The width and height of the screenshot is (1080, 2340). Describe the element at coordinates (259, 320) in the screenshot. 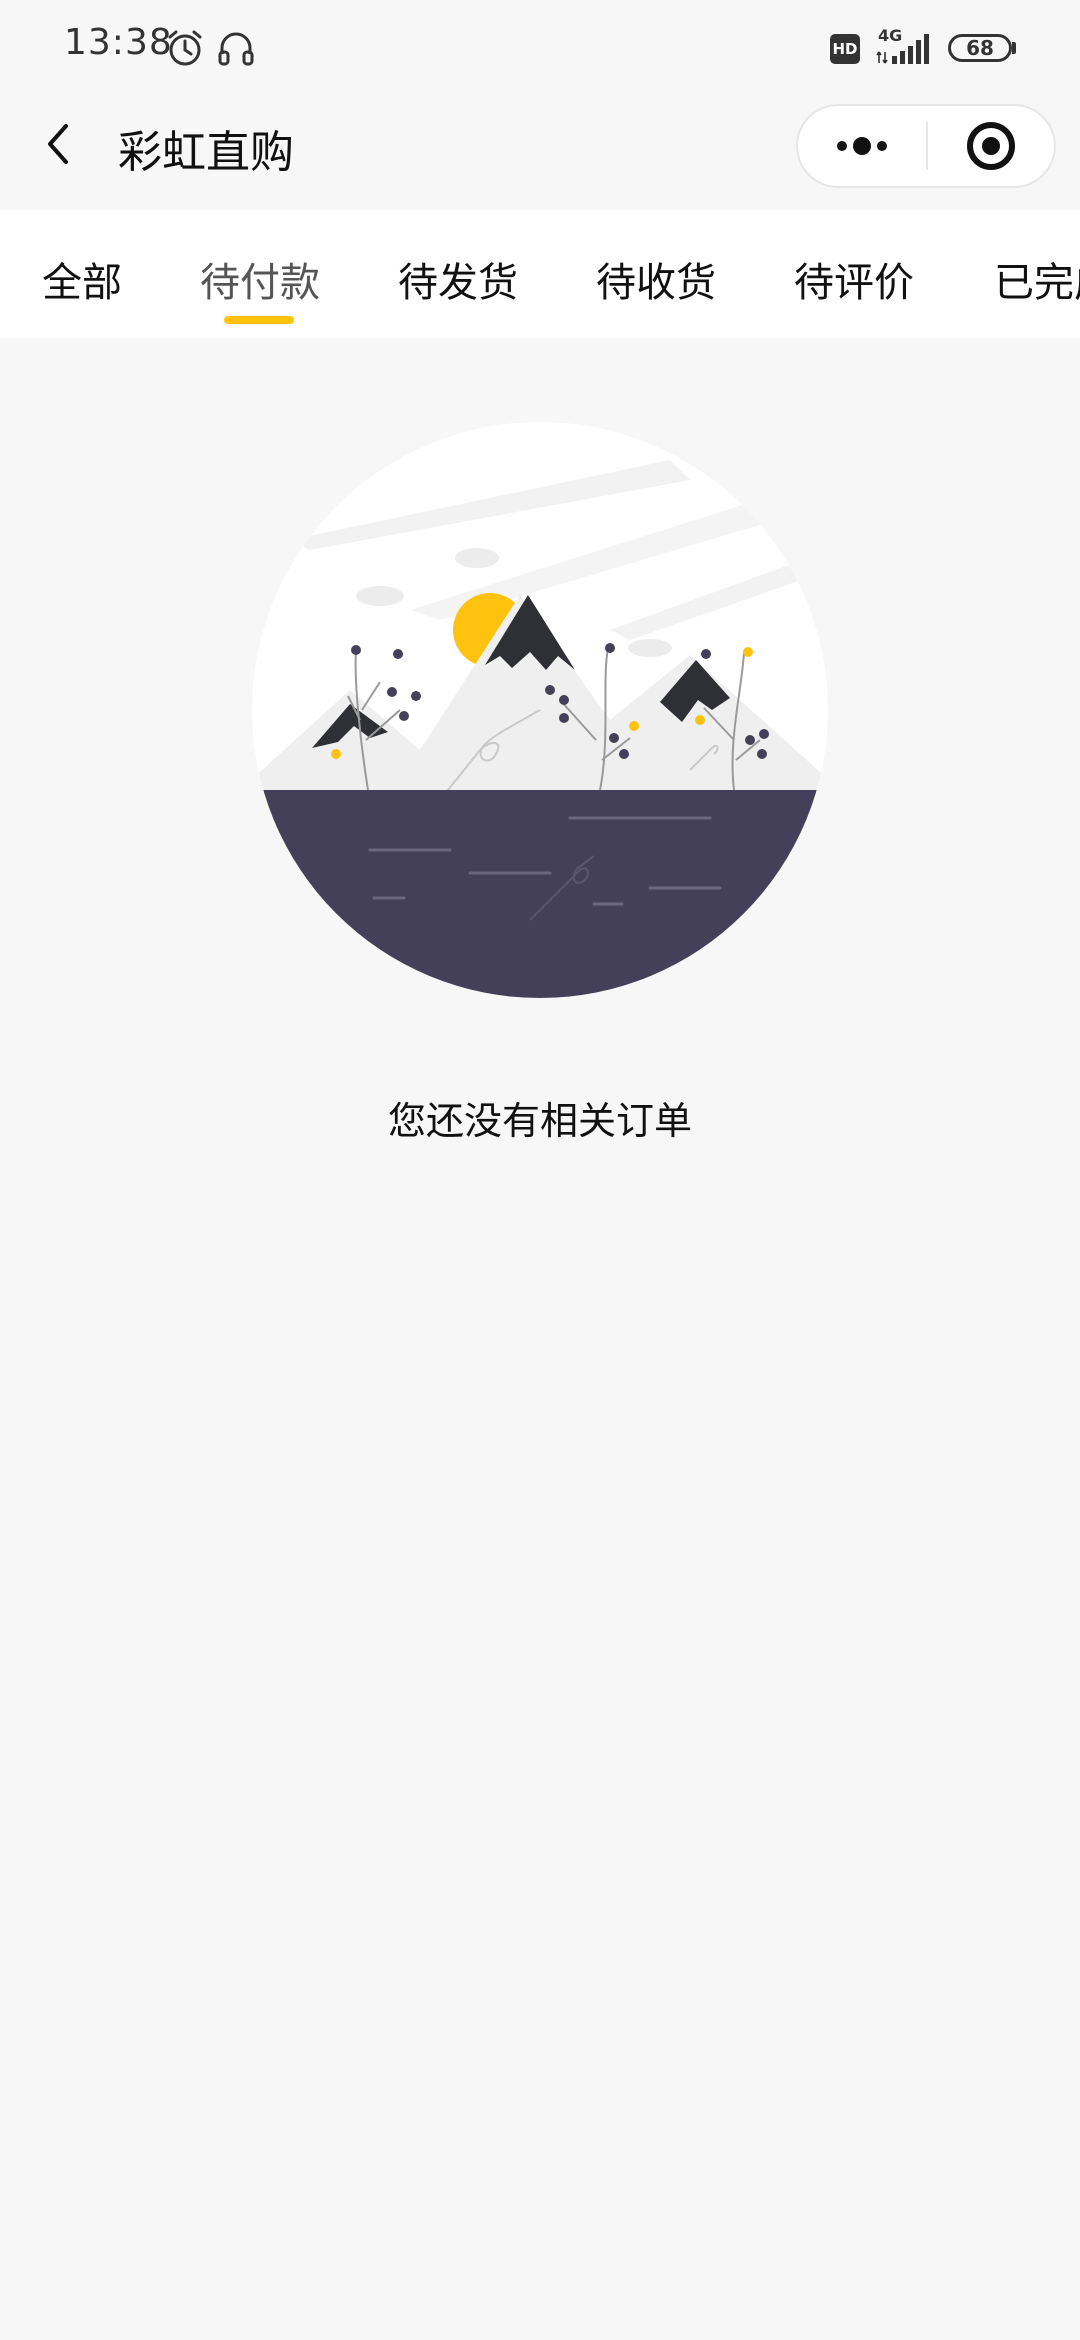

I see `active-tab-indicator` at that location.